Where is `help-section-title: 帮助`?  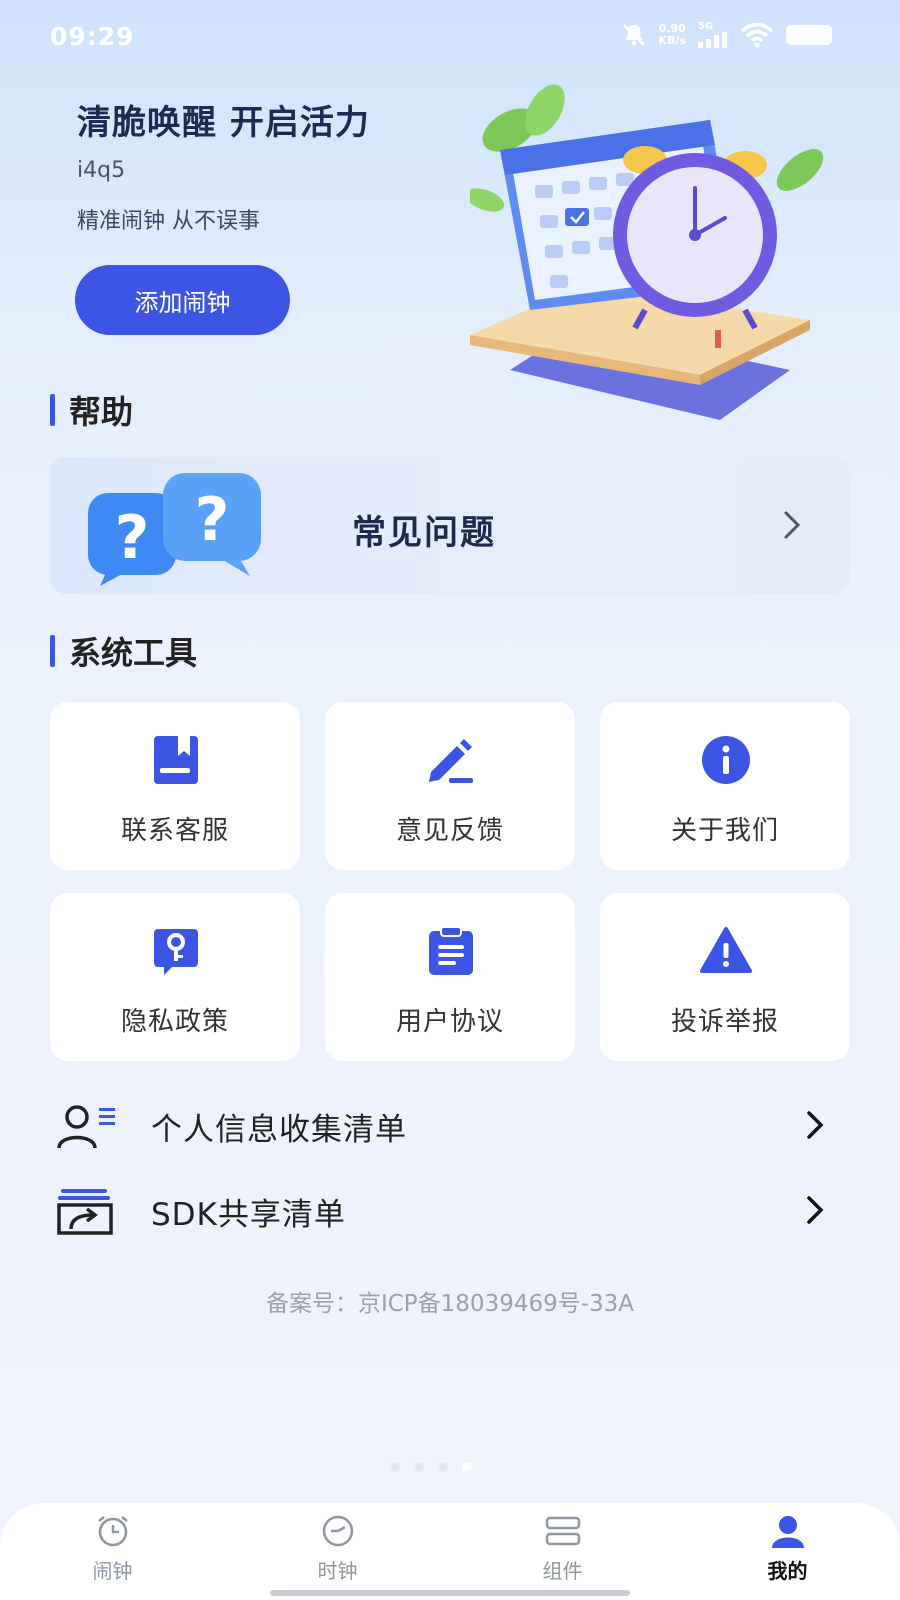 help-section-title: 帮助 is located at coordinates (91, 410).